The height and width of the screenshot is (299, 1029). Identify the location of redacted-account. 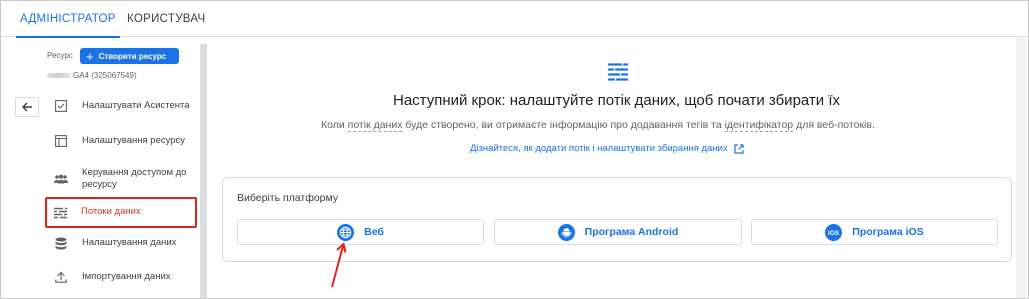
(59, 75).